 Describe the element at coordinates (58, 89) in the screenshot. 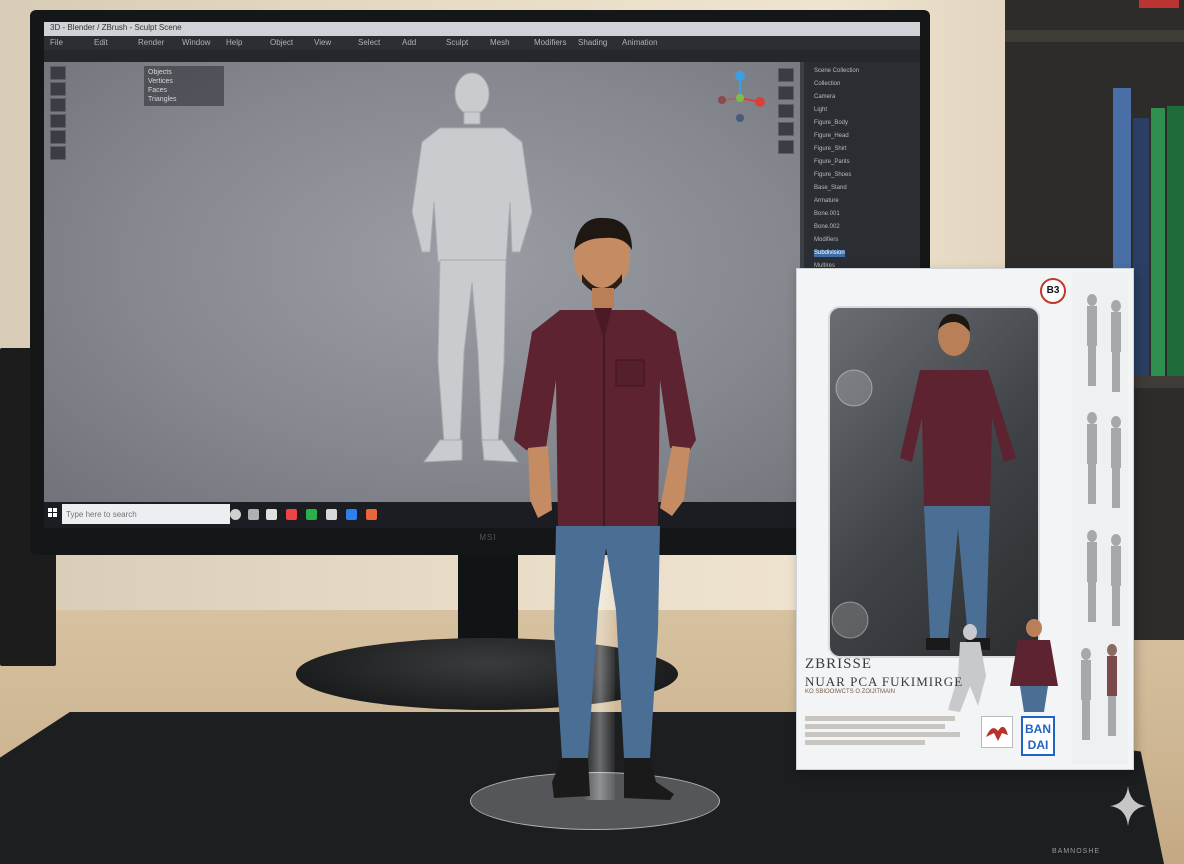

I see `rotate-tool-icon` at that location.